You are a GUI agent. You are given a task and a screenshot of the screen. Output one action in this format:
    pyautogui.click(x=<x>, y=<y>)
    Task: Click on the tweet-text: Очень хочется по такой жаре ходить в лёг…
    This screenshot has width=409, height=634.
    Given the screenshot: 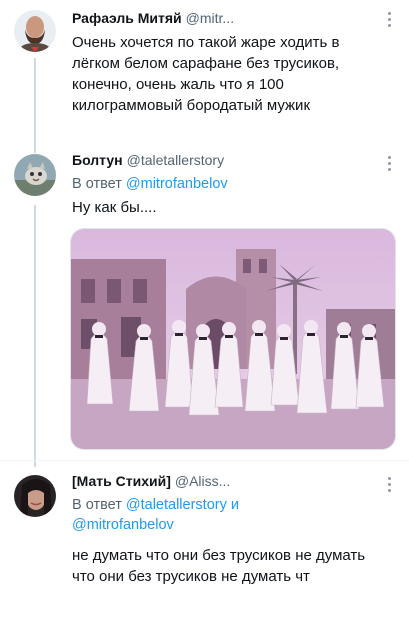 What is the action you would take?
    pyautogui.click(x=206, y=74)
    